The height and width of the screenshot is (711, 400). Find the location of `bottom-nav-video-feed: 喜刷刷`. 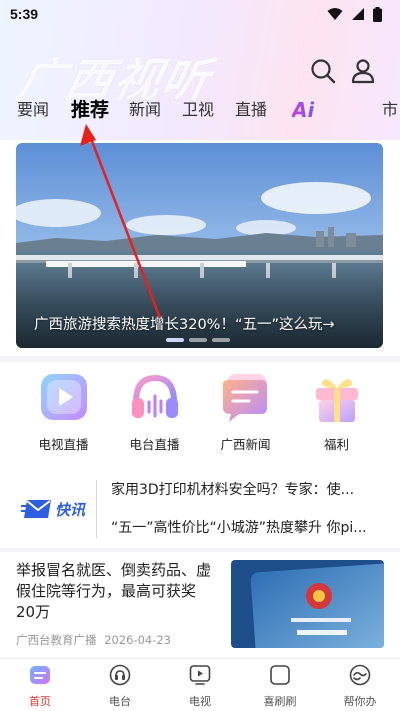

bottom-nav-video-feed: 喜刷刷 is located at coordinates (280, 685).